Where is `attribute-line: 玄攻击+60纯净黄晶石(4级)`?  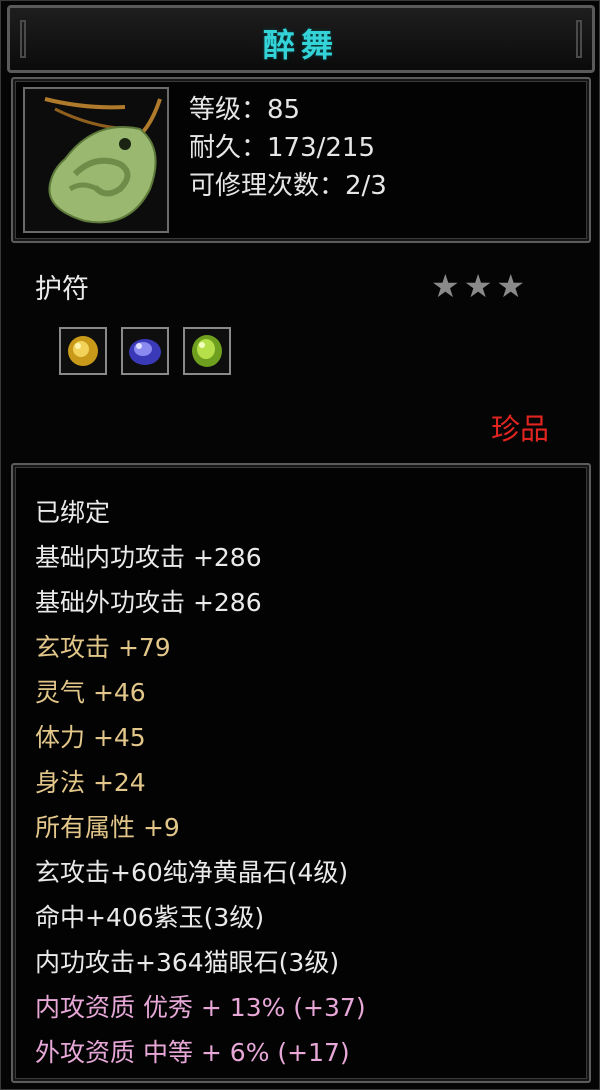 attribute-line: 玄攻击+60纯净黄晶石(4级) is located at coordinates (192, 872).